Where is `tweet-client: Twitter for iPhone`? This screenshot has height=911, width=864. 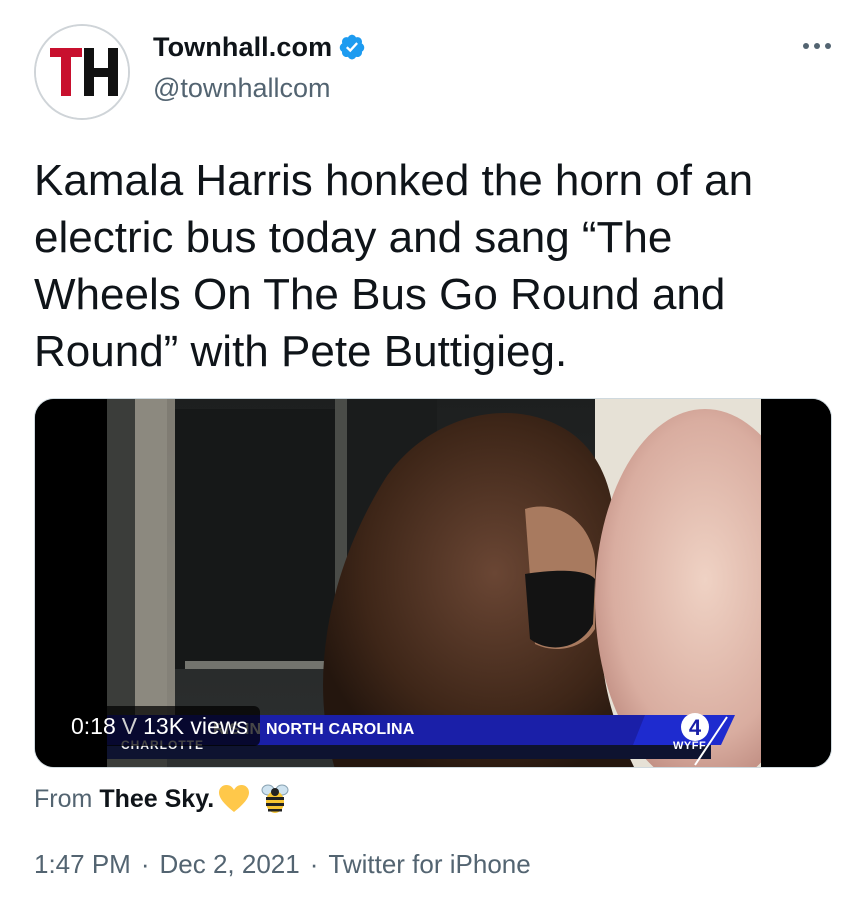 tweet-client: Twitter for iPhone is located at coordinates (429, 864).